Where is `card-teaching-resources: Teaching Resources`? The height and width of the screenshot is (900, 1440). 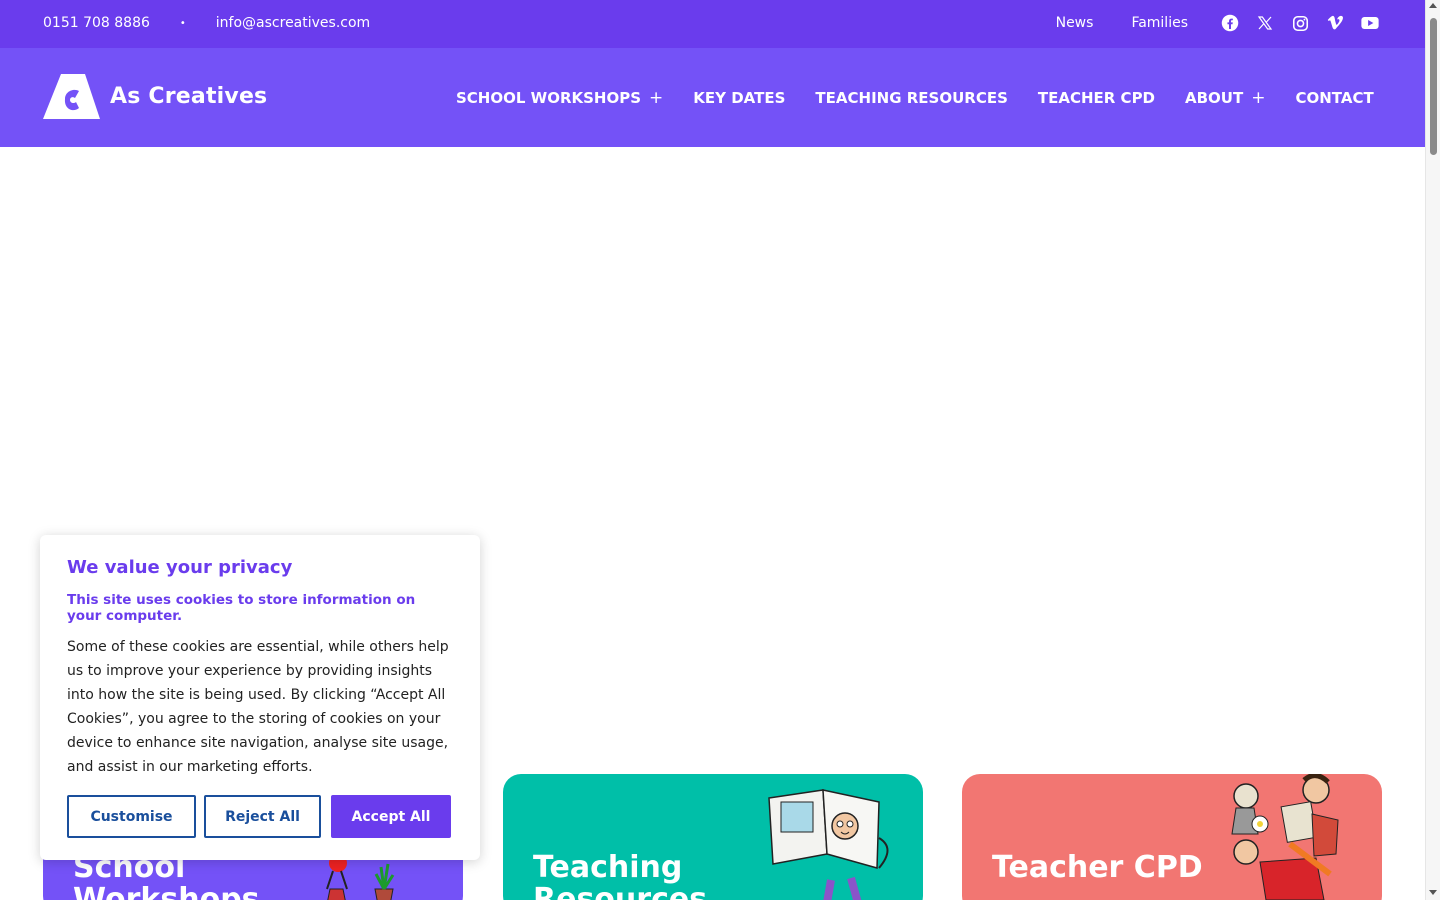 card-teaching-resources: Teaching Resources is located at coordinates (713, 837).